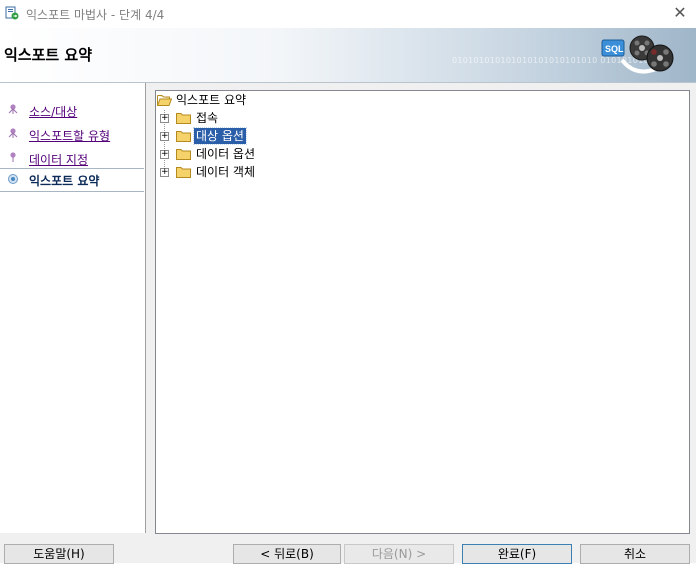 This screenshot has height=564, width=696. Describe the element at coordinates (635, 554) in the screenshot. I see `cancel-button: 취소` at that location.